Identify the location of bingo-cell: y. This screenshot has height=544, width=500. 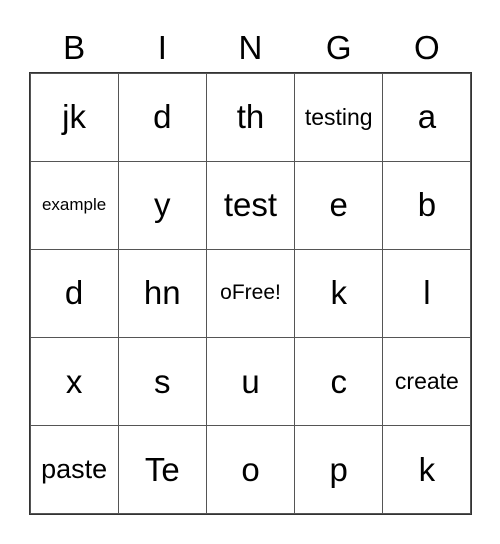
(162, 205).